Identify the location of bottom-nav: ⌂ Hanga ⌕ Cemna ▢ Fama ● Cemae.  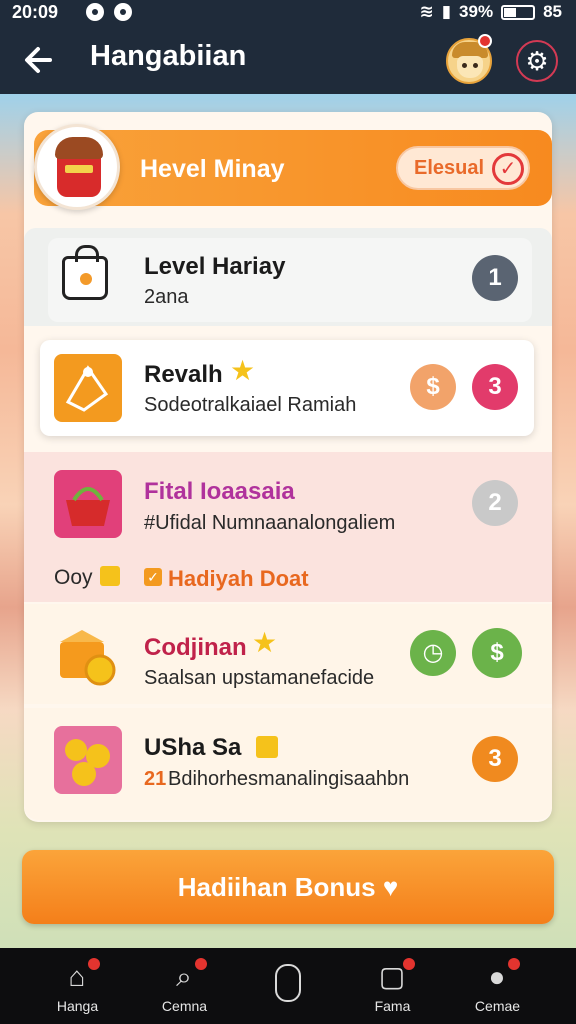
(288, 986).